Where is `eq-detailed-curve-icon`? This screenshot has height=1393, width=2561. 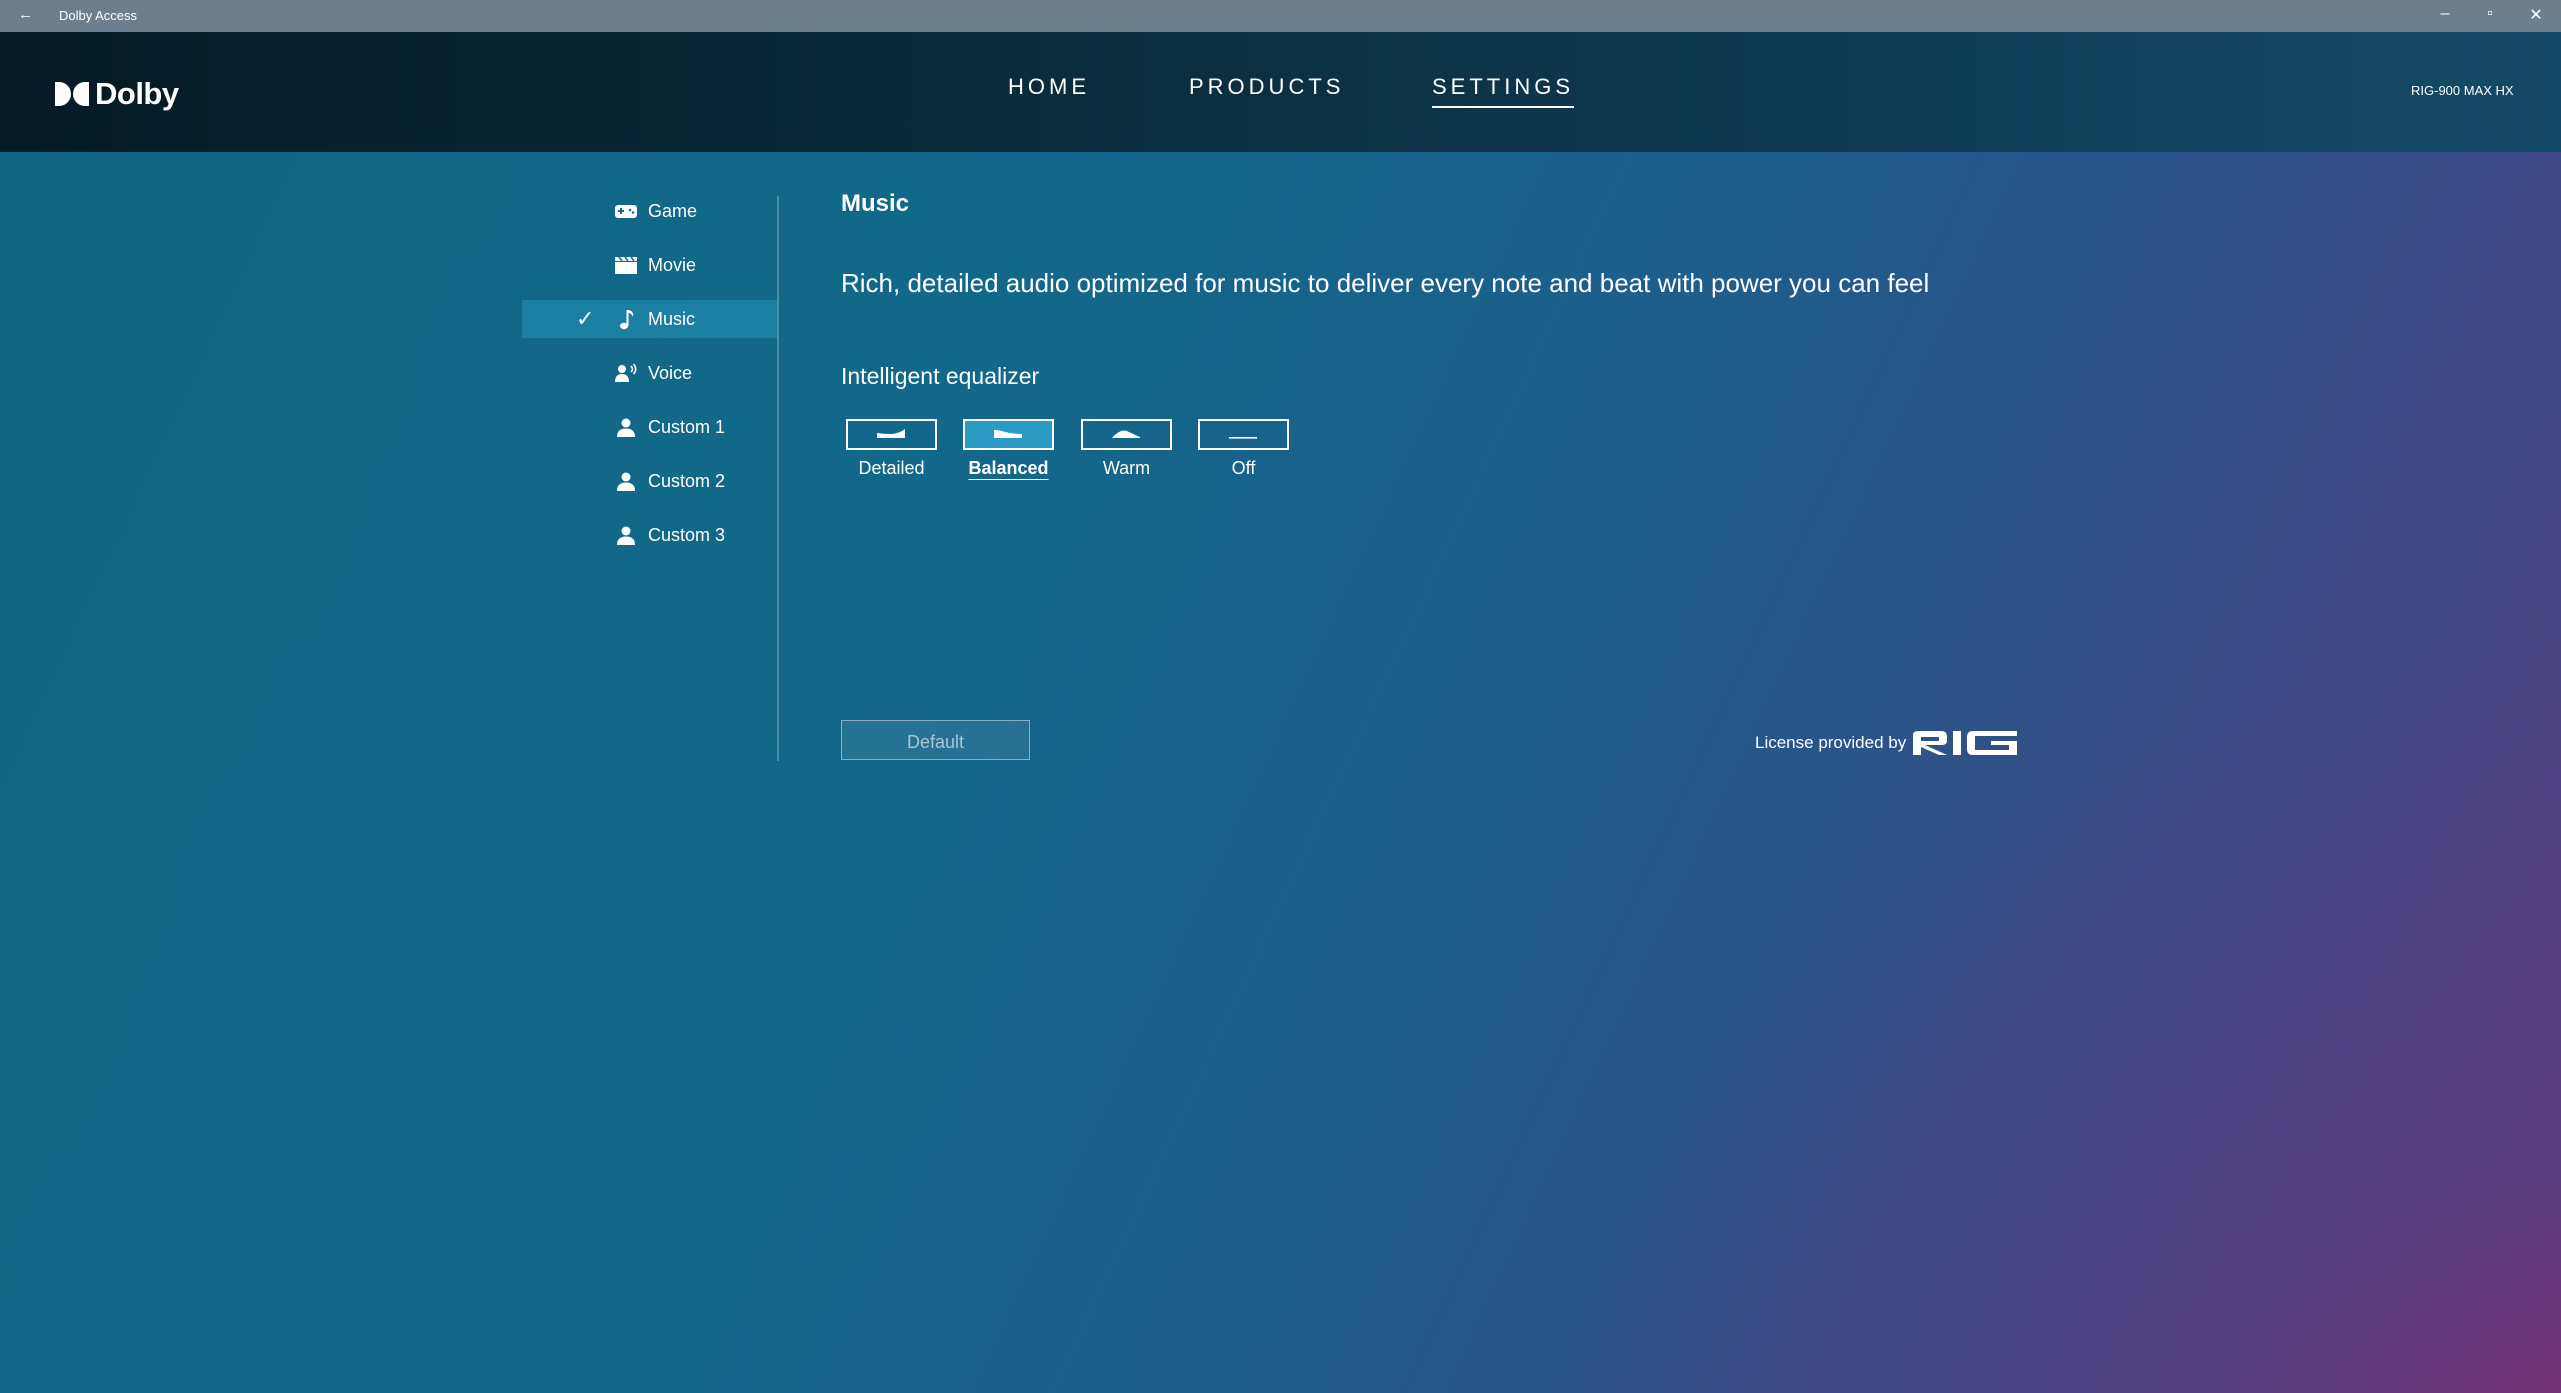
eq-detailed-curve-icon is located at coordinates (891, 433).